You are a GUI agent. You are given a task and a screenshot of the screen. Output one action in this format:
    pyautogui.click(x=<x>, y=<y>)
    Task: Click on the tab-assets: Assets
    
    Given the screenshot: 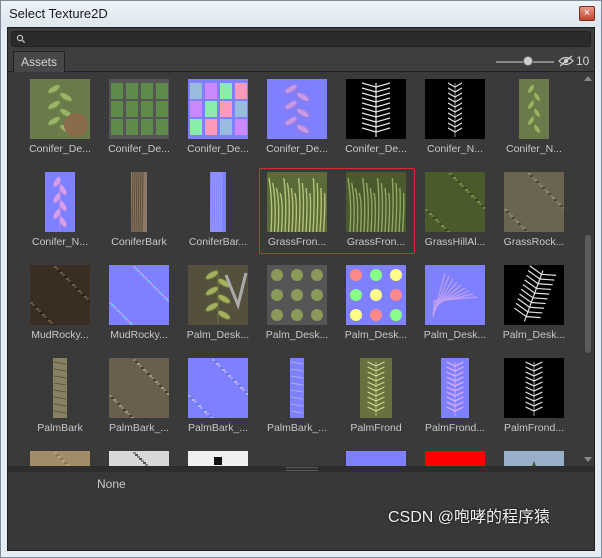 What is the action you would take?
    pyautogui.click(x=39, y=61)
    